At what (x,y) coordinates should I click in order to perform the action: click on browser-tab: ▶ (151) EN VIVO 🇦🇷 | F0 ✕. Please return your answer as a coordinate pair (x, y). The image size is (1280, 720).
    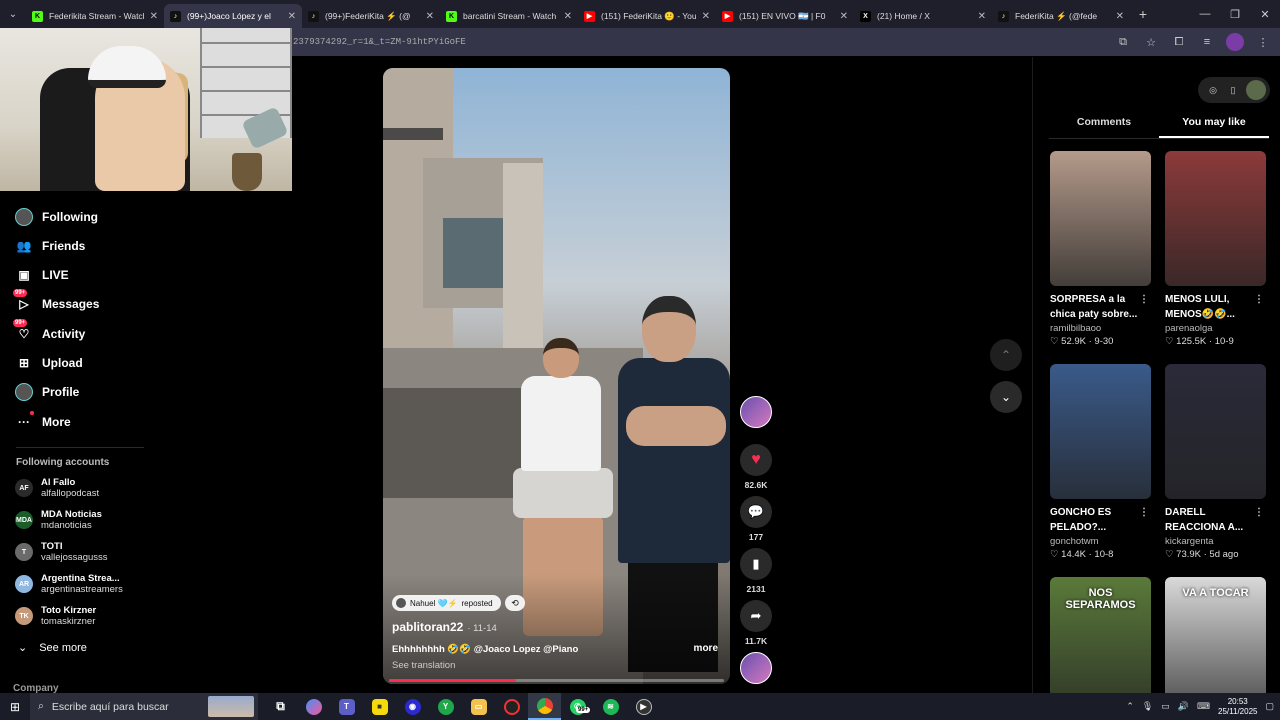
    Looking at the image, I should click on (785, 16).